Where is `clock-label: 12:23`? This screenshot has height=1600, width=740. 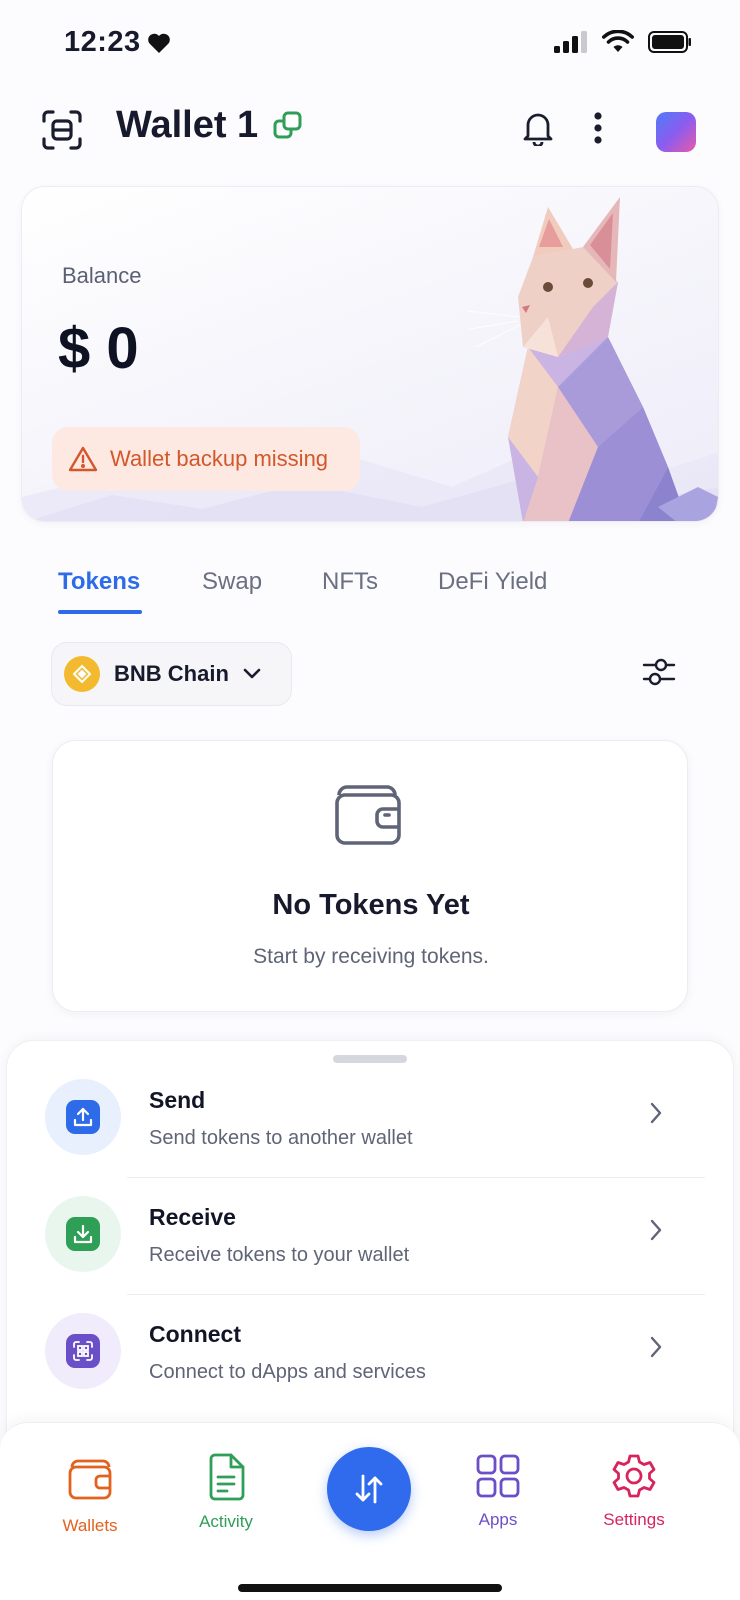
clock-label: 12:23 is located at coordinates (102, 42).